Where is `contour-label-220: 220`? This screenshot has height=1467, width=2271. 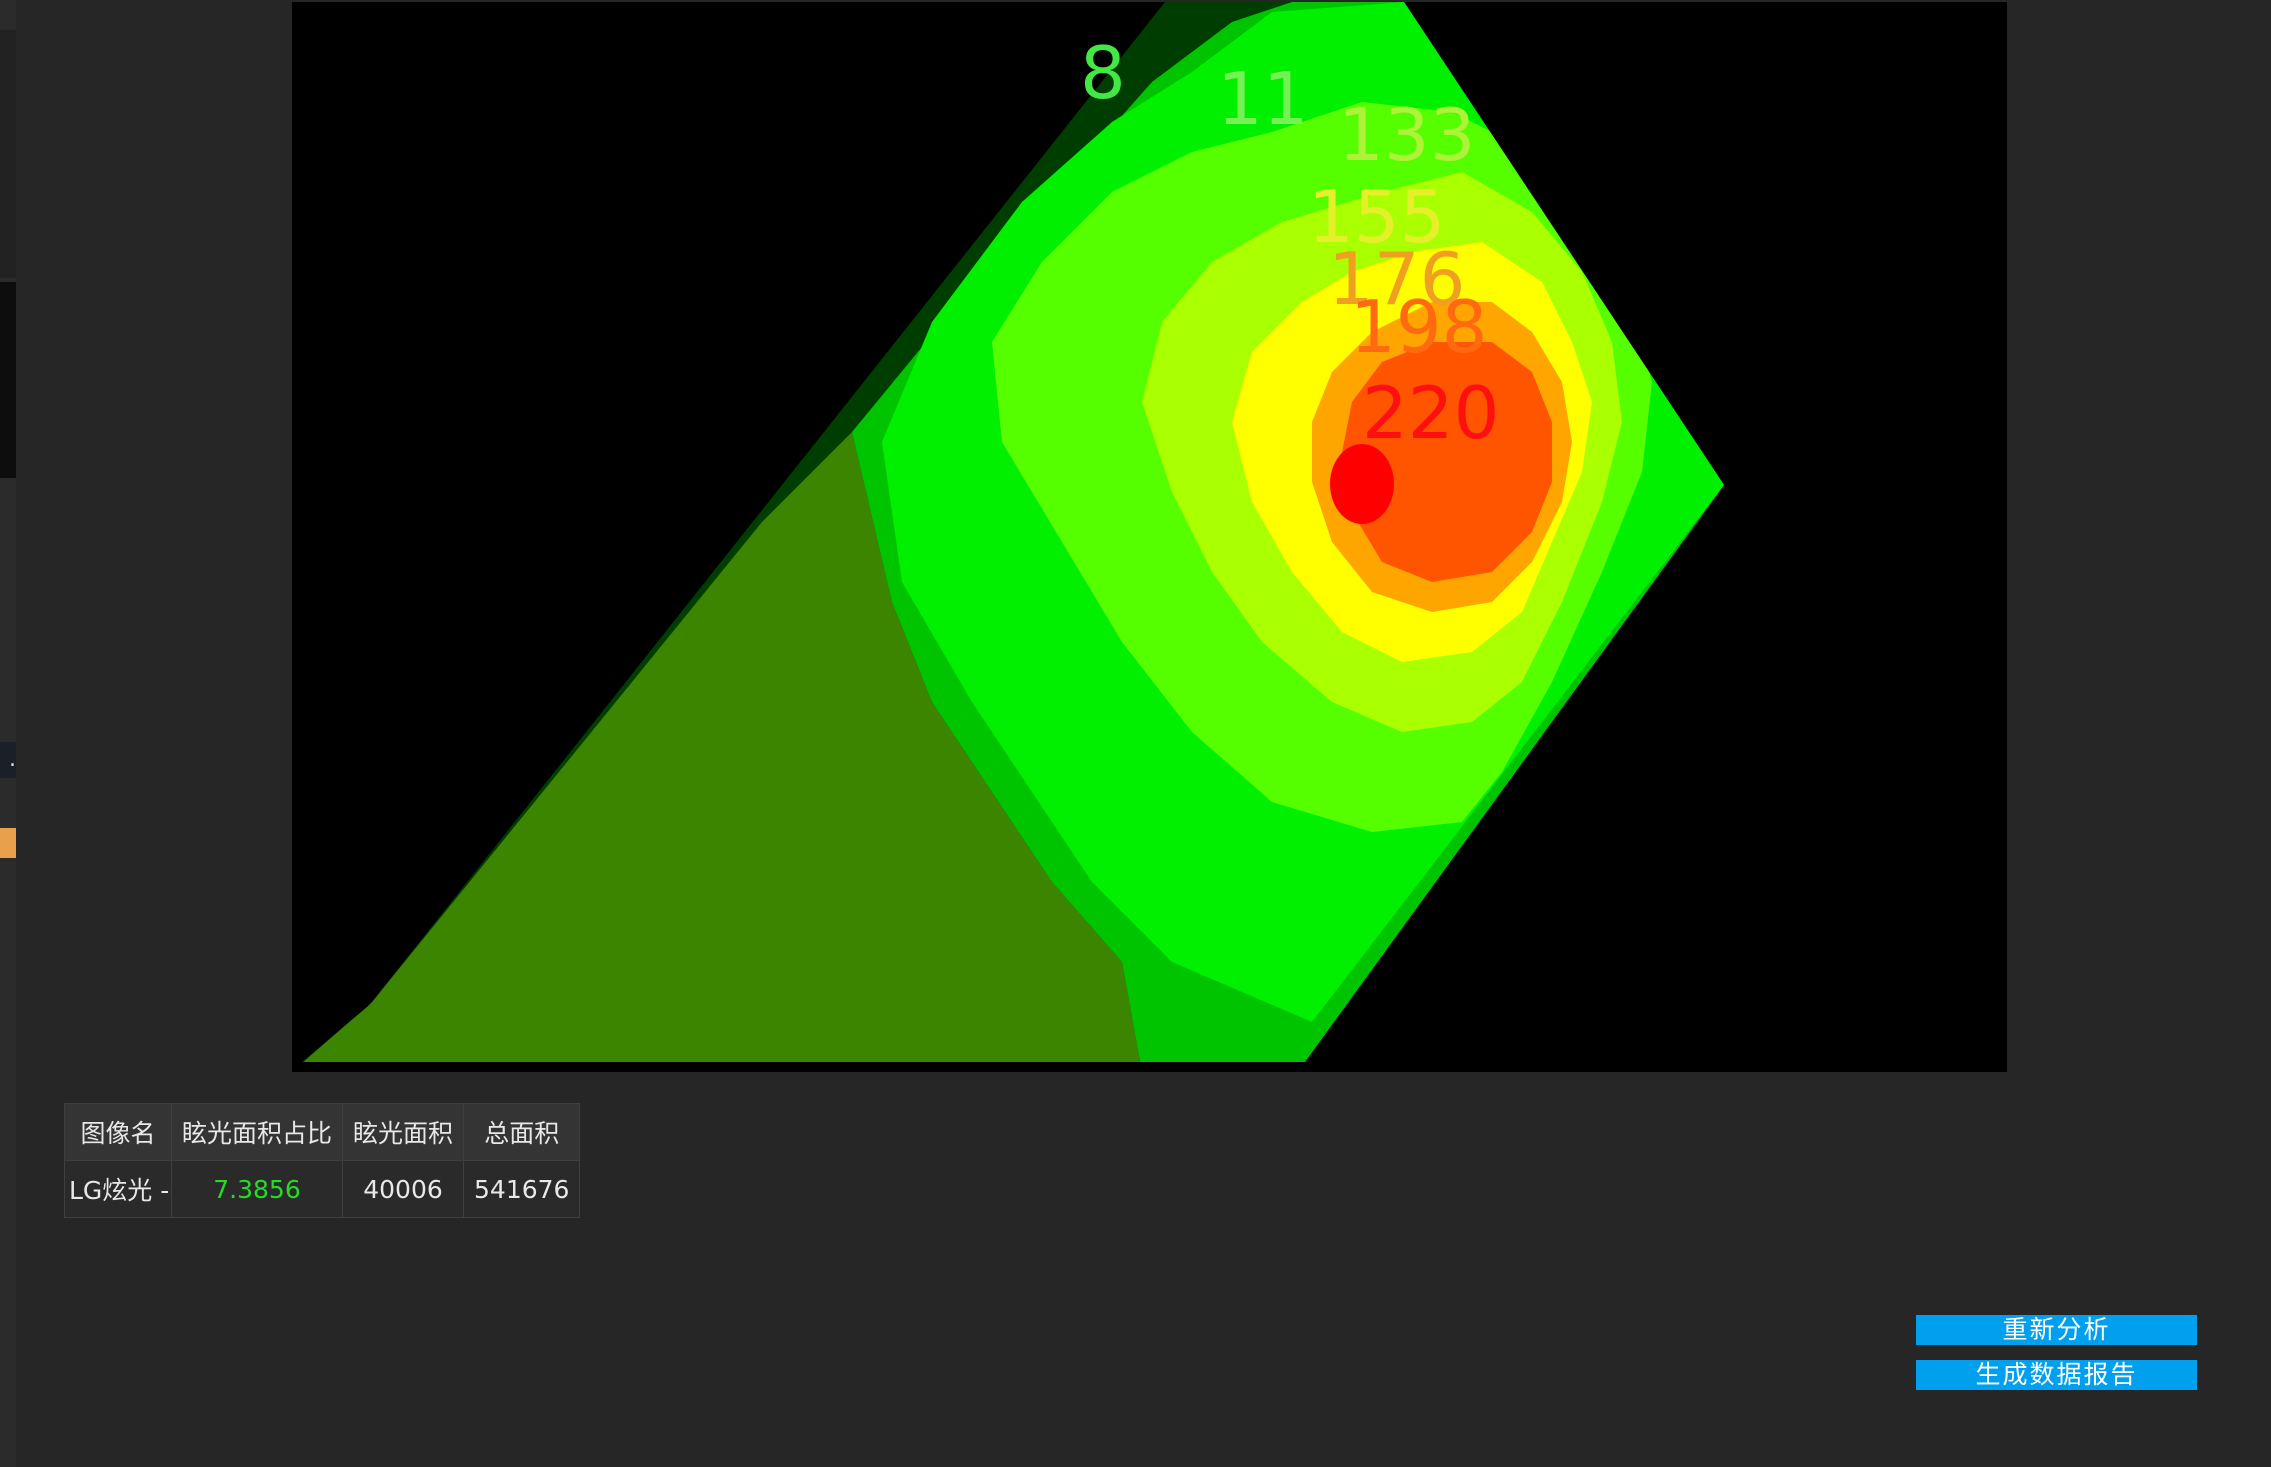 contour-label-220: 220 is located at coordinates (1430, 413).